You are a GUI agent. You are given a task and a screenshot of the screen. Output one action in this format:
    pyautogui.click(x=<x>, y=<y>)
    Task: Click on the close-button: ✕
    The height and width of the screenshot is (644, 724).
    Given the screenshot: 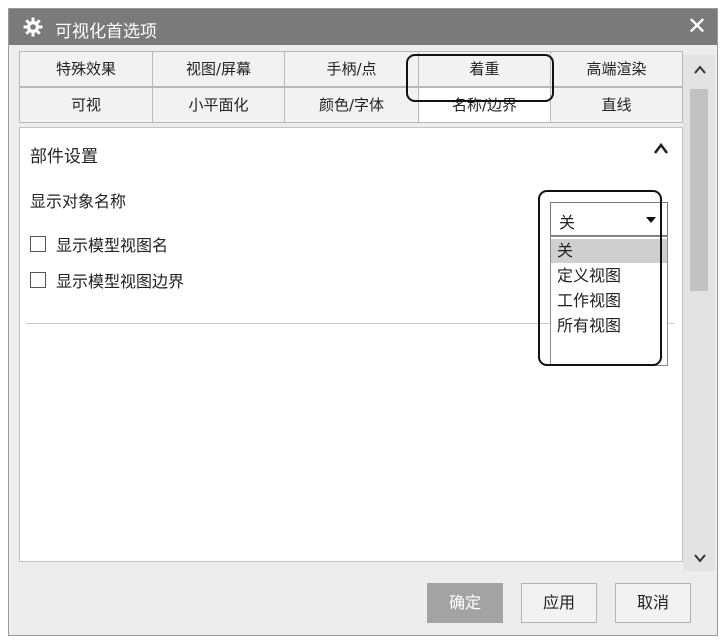 What is the action you would take?
    pyautogui.click(x=697, y=26)
    